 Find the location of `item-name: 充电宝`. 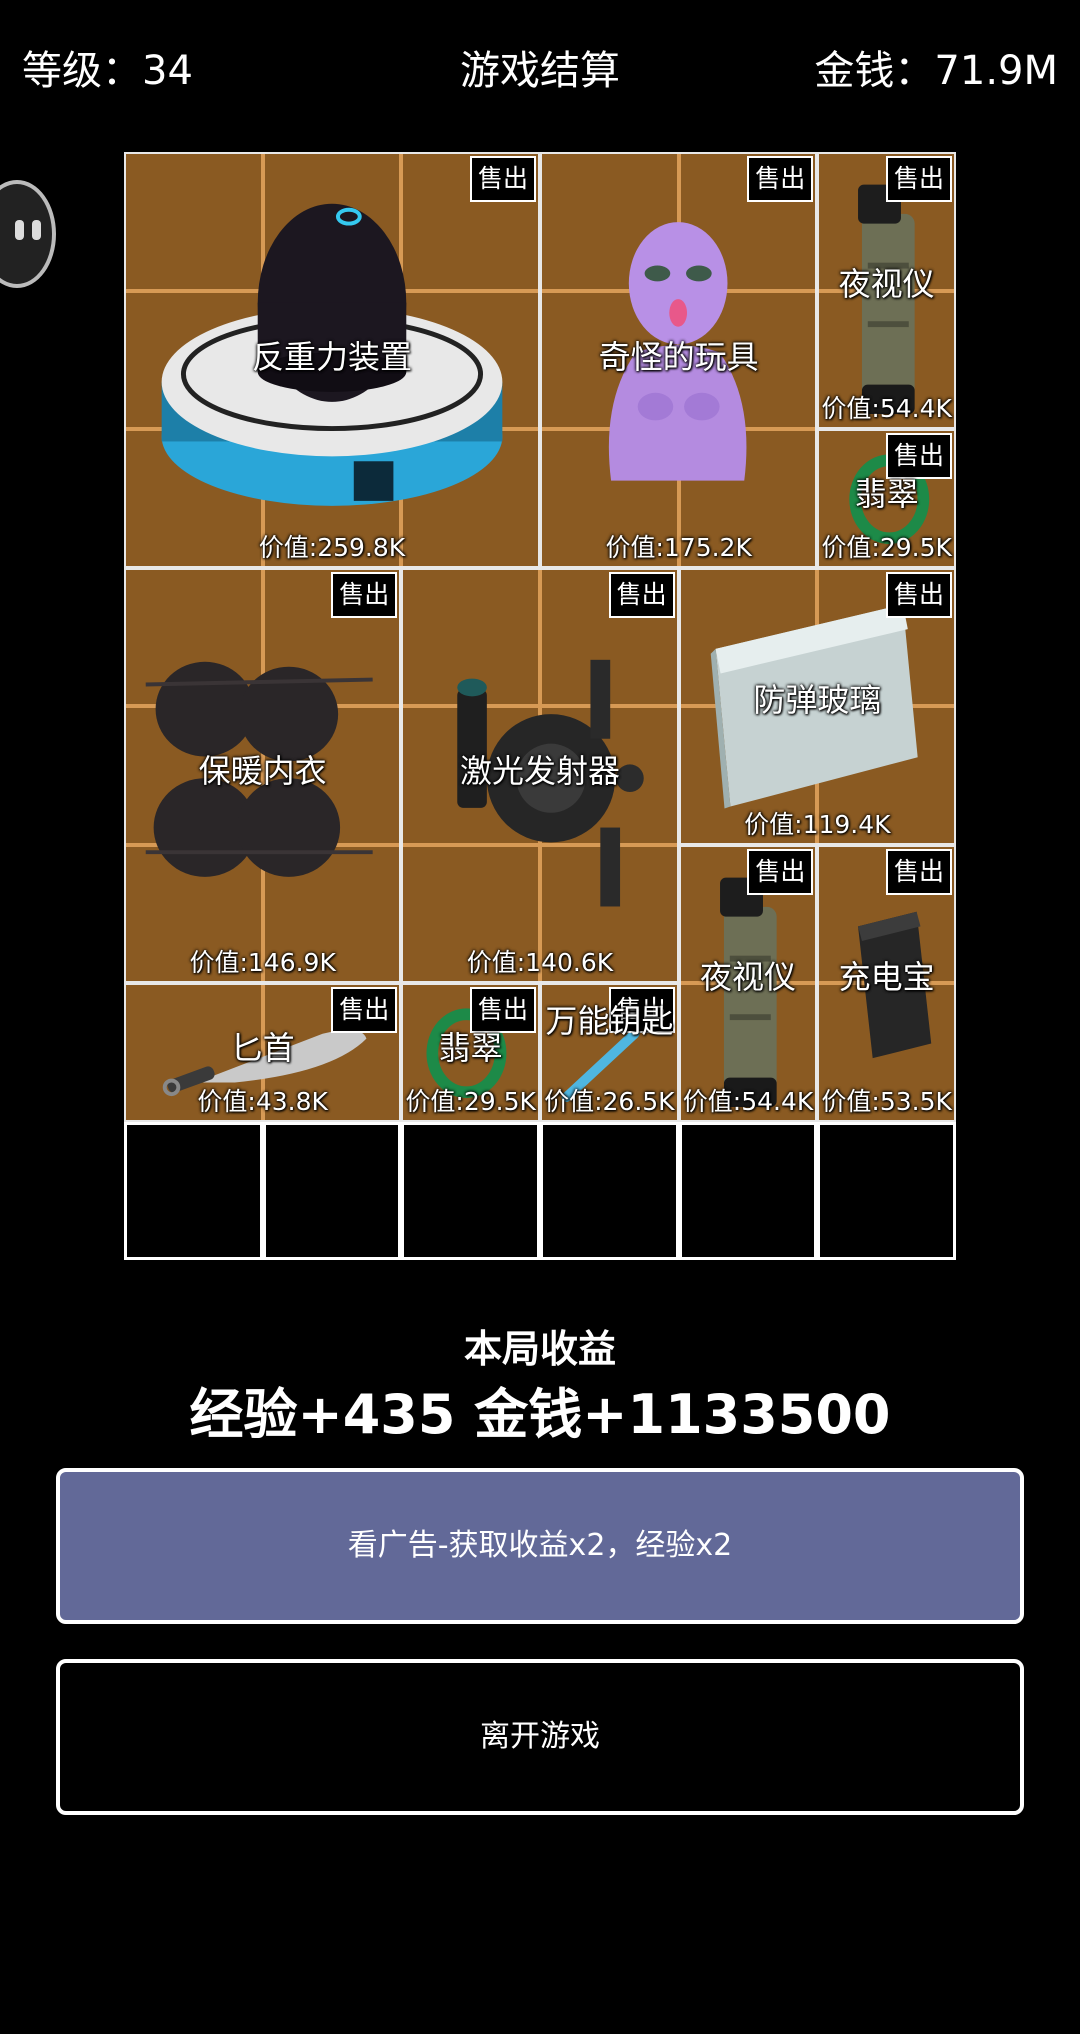

item-name: 充电宝 is located at coordinates (886, 976).